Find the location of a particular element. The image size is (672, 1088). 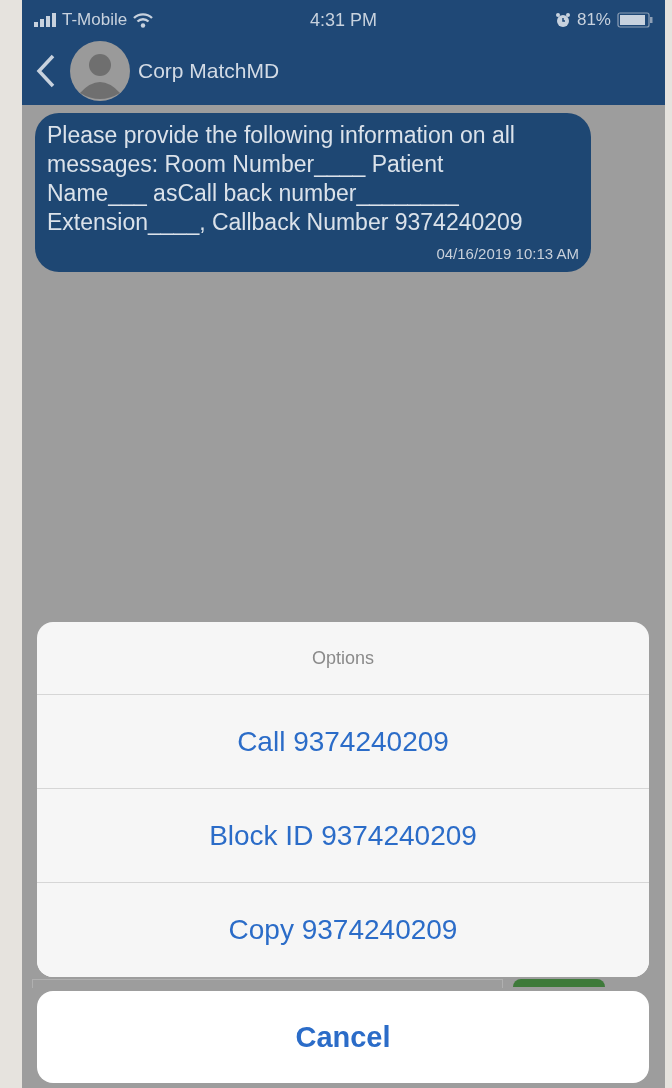

signal-icon is located at coordinates (45, 20).